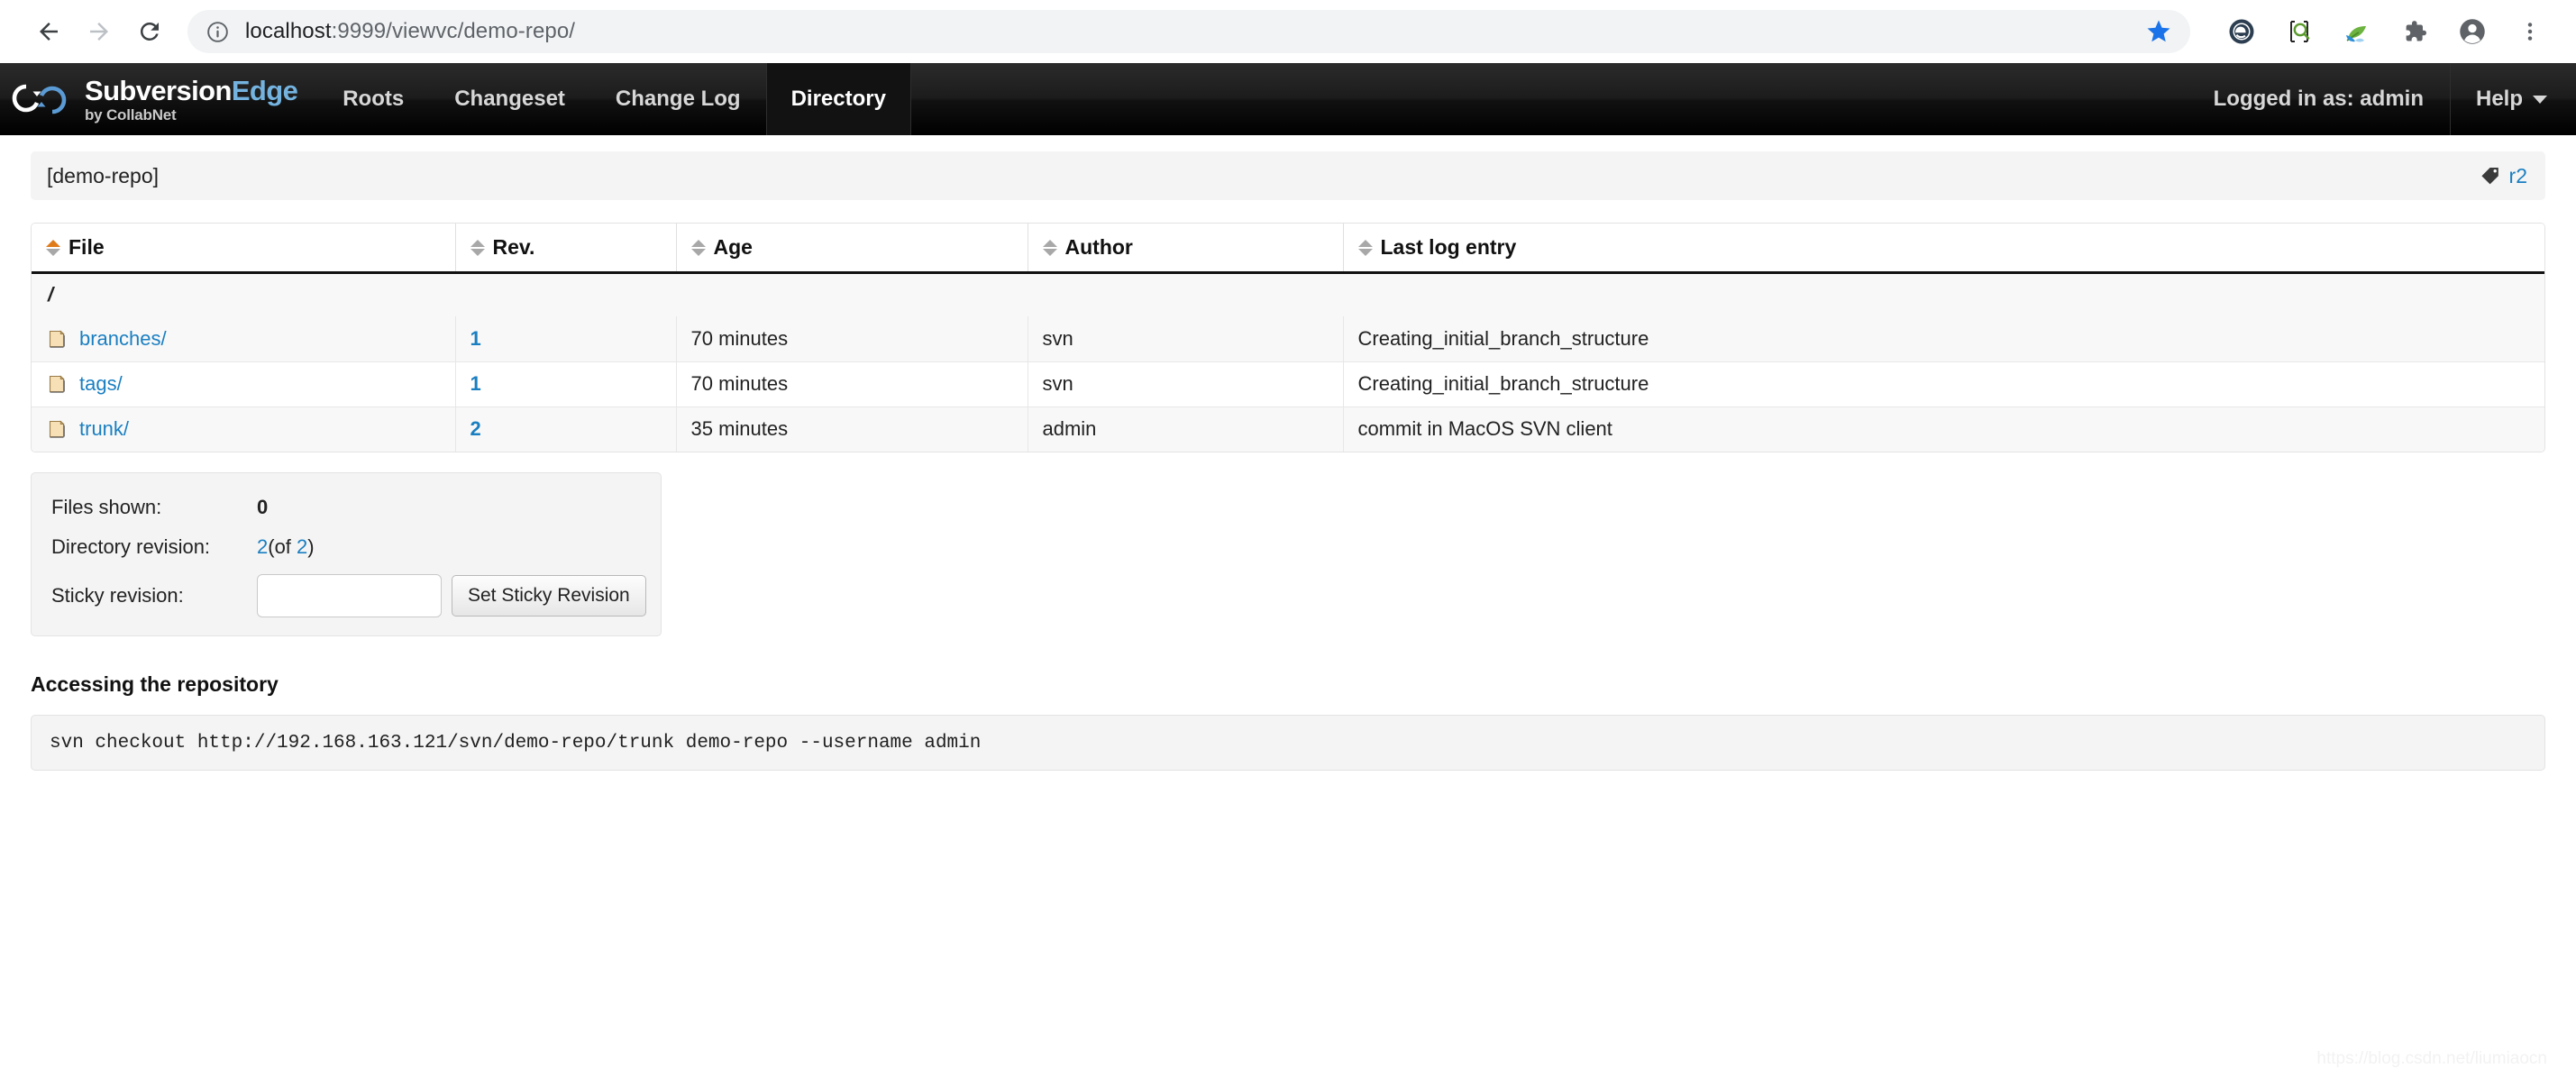 This screenshot has height=1078, width=2576. What do you see at coordinates (2357, 31) in the screenshot?
I see `extension-leaf-icon` at bounding box center [2357, 31].